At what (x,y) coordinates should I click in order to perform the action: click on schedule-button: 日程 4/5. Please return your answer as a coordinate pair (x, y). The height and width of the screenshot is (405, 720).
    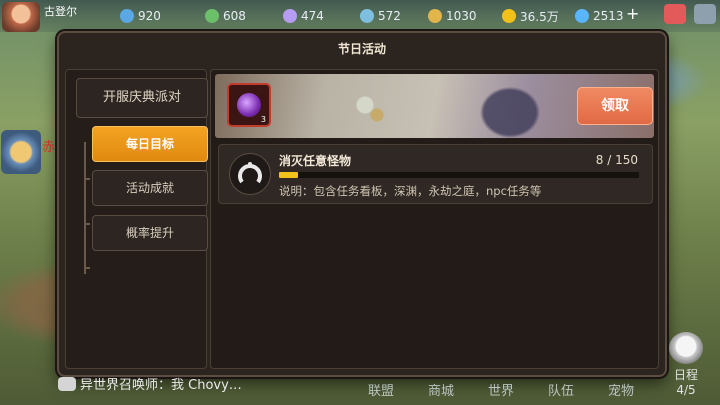
    Looking at the image, I should click on (686, 365).